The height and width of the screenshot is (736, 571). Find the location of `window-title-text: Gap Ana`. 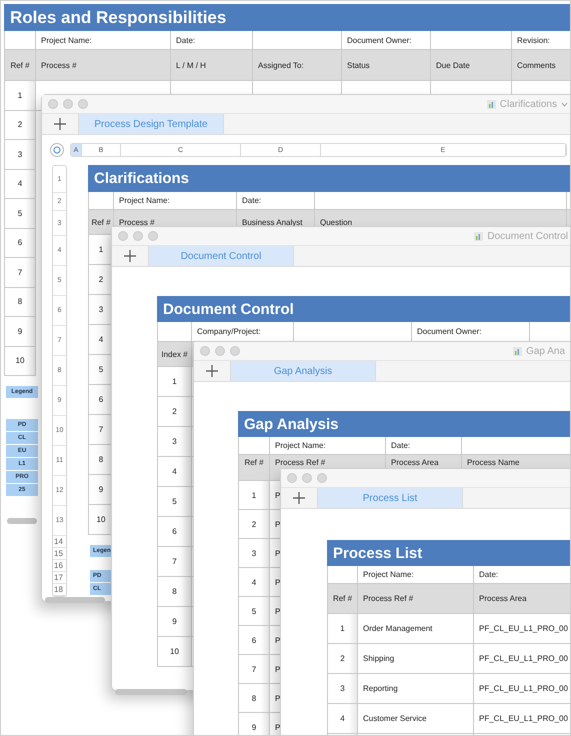

window-title-text: Gap Ana is located at coordinates (545, 351).